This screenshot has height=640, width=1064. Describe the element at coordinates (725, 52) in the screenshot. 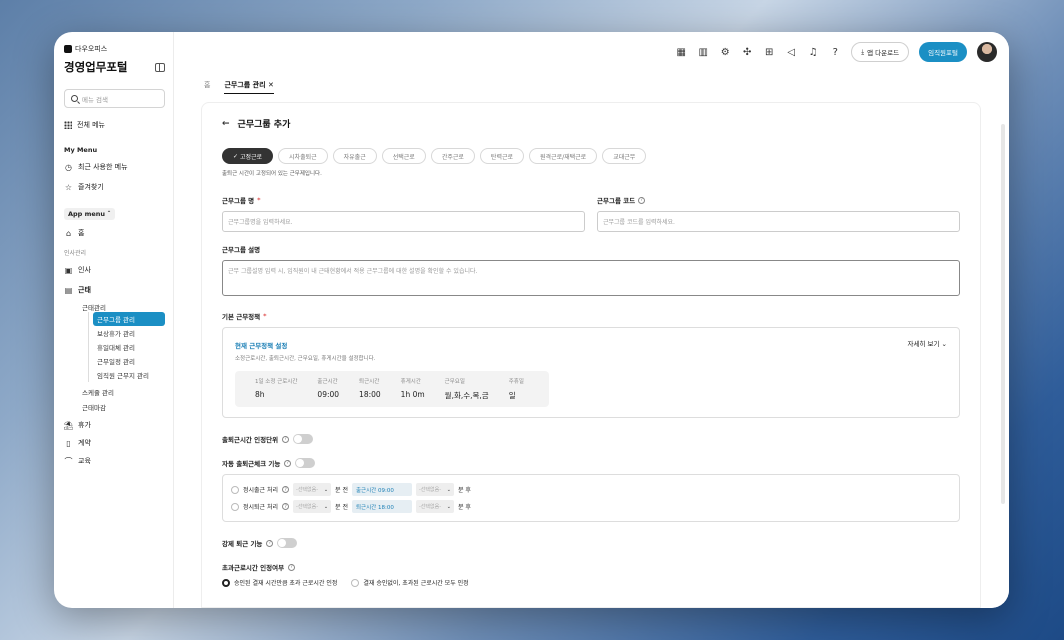

I see `gear-icon: ⚙` at that location.